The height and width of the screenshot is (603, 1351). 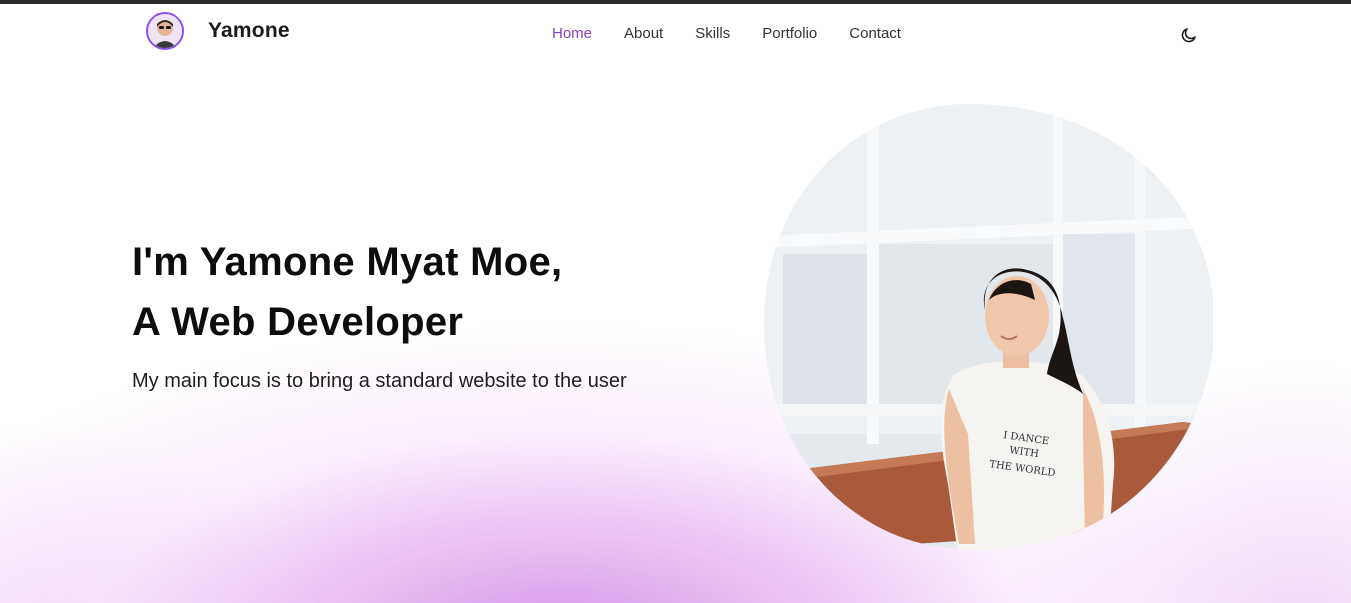 I want to click on nav-menu: Home About Skills Portfolio Contact, so click(x=742, y=34).